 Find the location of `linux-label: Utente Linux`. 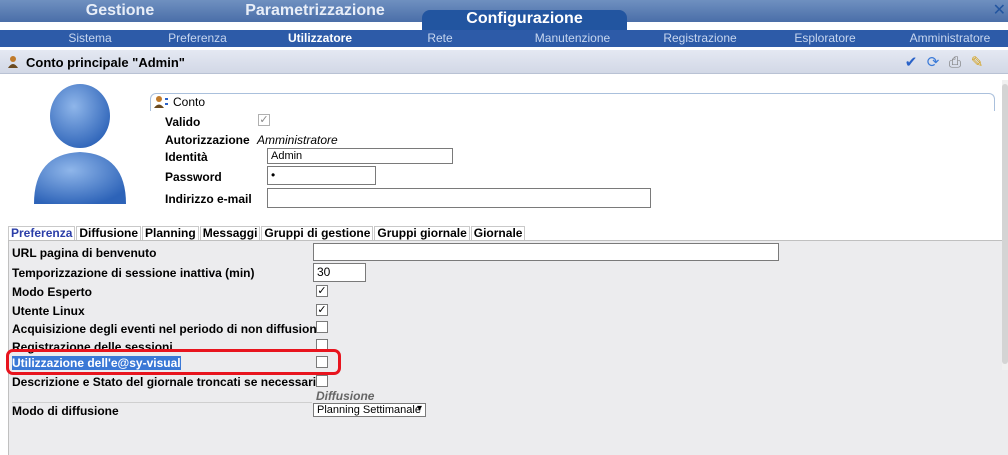

linux-label: Utente Linux is located at coordinates (48, 311).